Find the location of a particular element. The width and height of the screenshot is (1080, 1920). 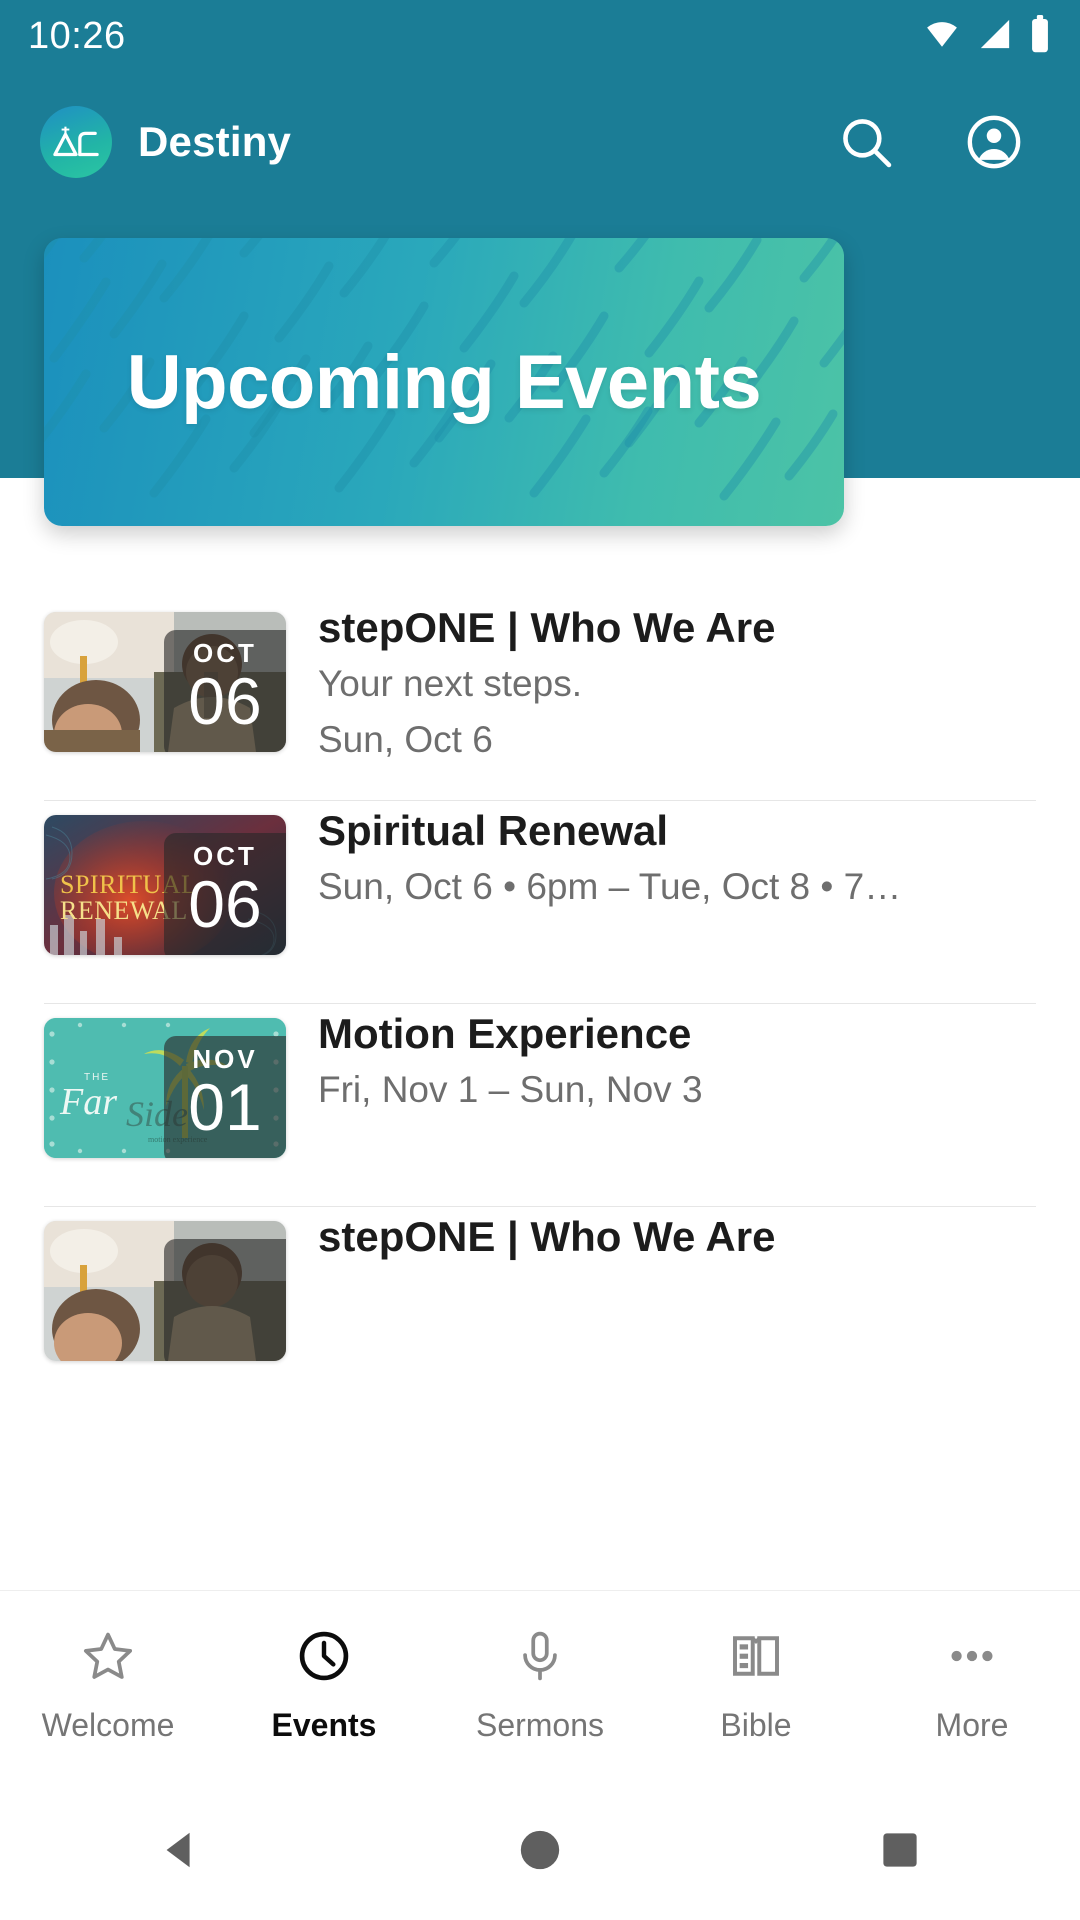

nav-item-events: Events is located at coordinates (324, 1685).